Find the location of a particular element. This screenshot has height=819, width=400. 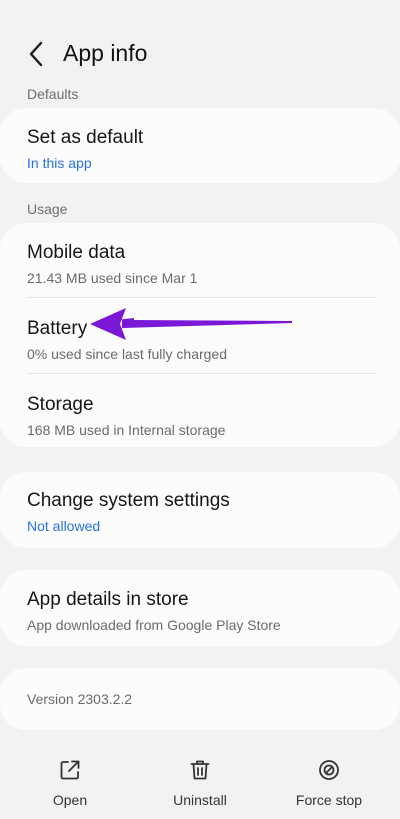

bottom-action-bar: Open Uninstall Force stop is located at coordinates (200, 779).